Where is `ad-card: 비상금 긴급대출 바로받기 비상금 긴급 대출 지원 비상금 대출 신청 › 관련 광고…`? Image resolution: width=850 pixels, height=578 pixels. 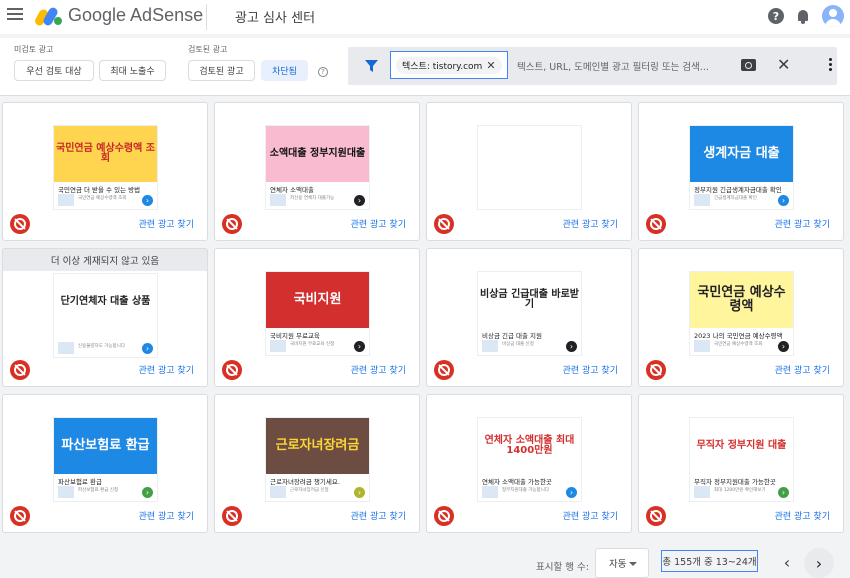
ad-card: 비상금 긴급대출 바로받기 비상금 긴급 대출 지원 비상금 대출 신청 › 관련 광고… is located at coordinates (529, 317).